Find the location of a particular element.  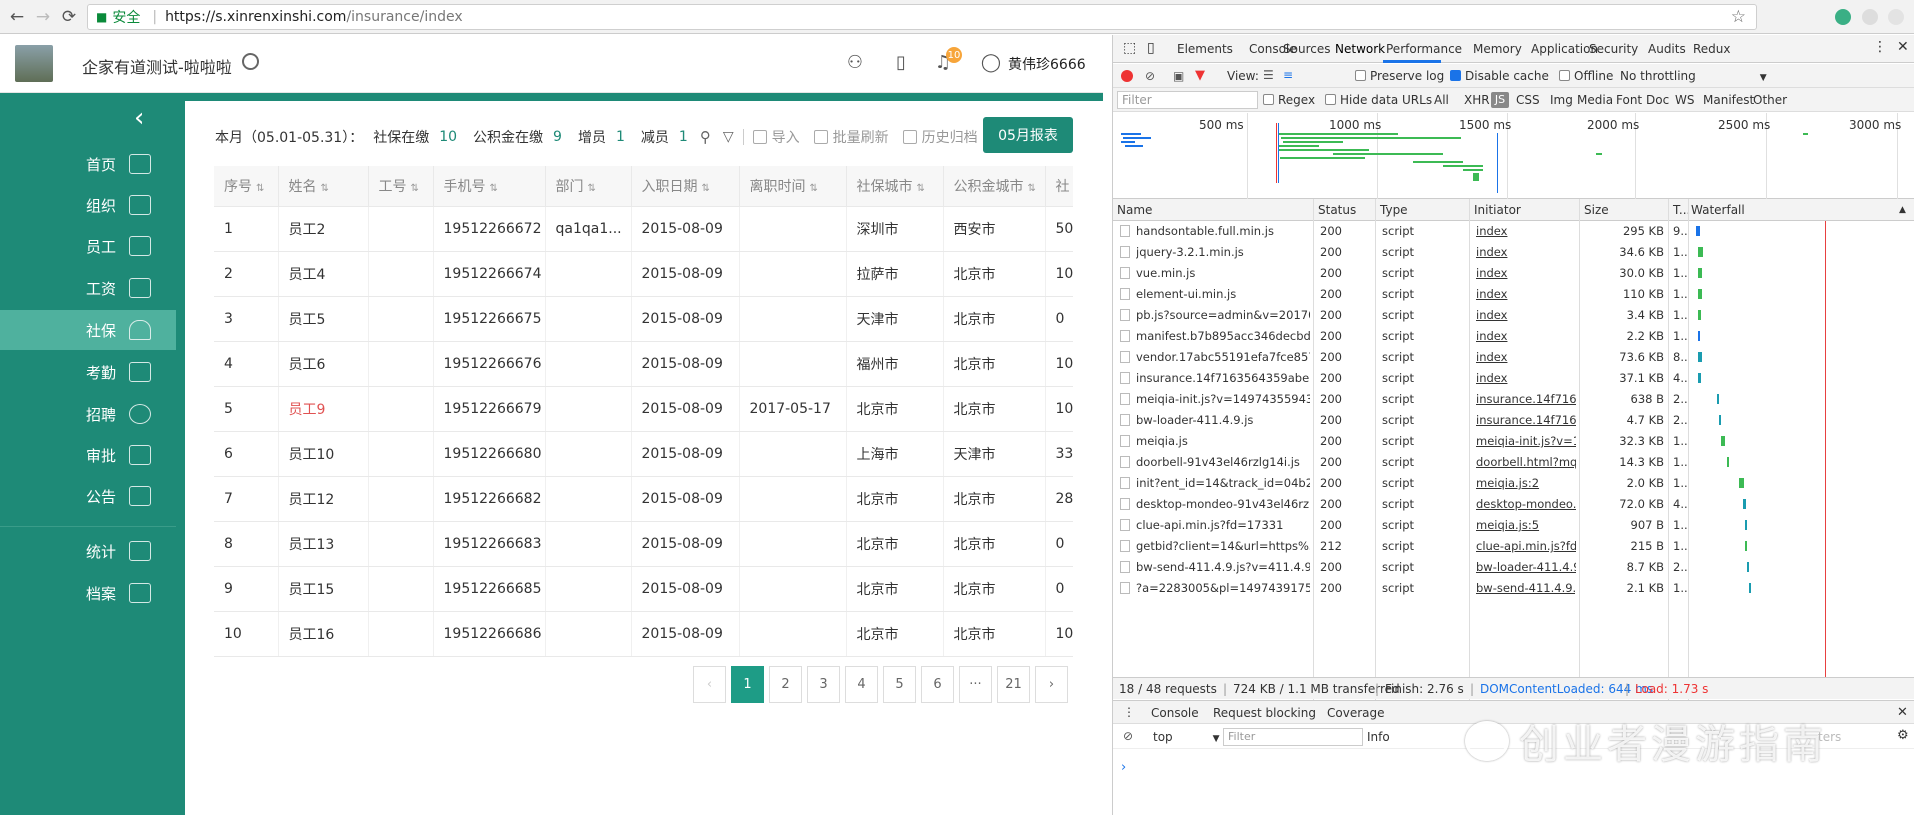

sidebar-item-home: 首页 is located at coordinates (88, 164).